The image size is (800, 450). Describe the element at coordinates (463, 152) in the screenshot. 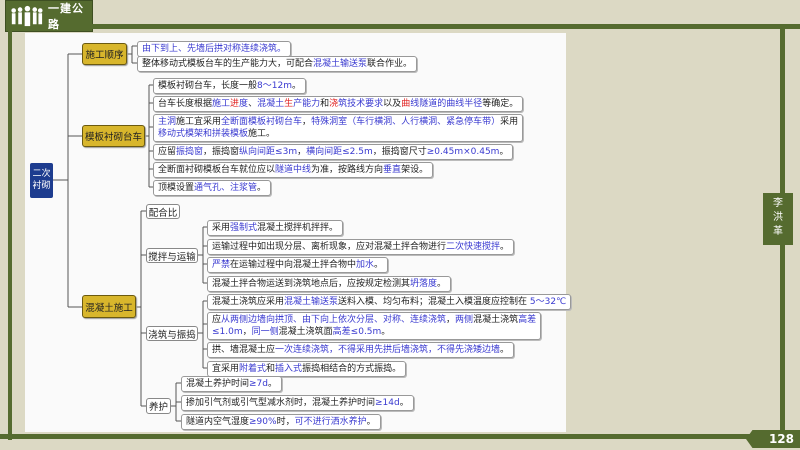

I see `highlight-text: ≥0.45m×0.45m` at that location.